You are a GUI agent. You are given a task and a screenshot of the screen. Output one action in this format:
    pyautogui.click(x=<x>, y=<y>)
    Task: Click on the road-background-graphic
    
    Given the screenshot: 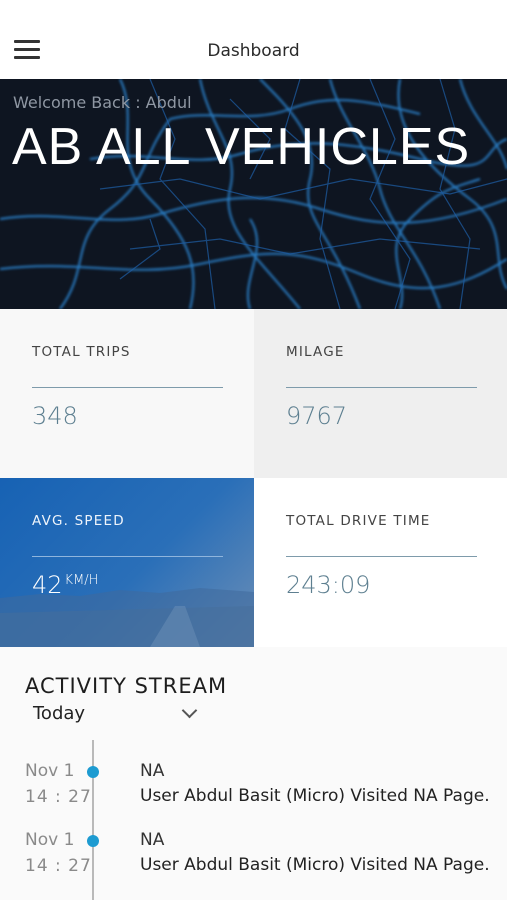 What is the action you would take?
    pyautogui.click(x=127, y=617)
    